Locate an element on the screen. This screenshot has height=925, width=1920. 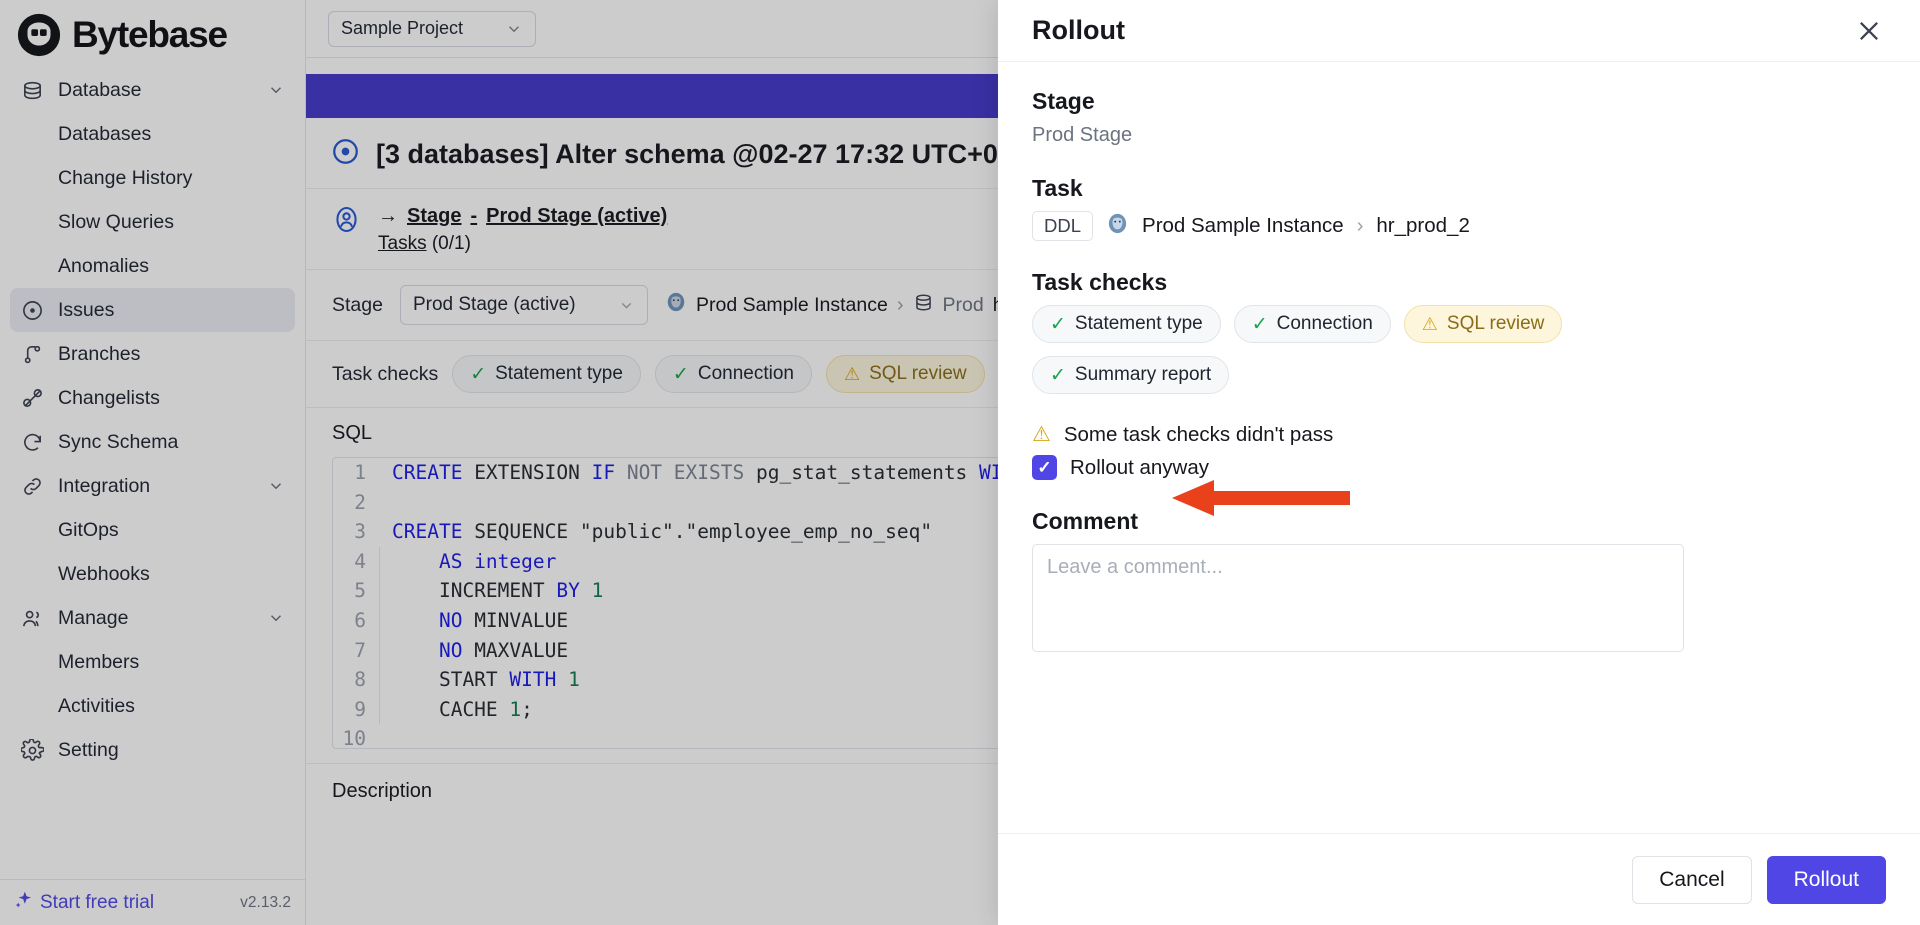
drawer-comment-section: Comment is located at coordinates (1459, 582).